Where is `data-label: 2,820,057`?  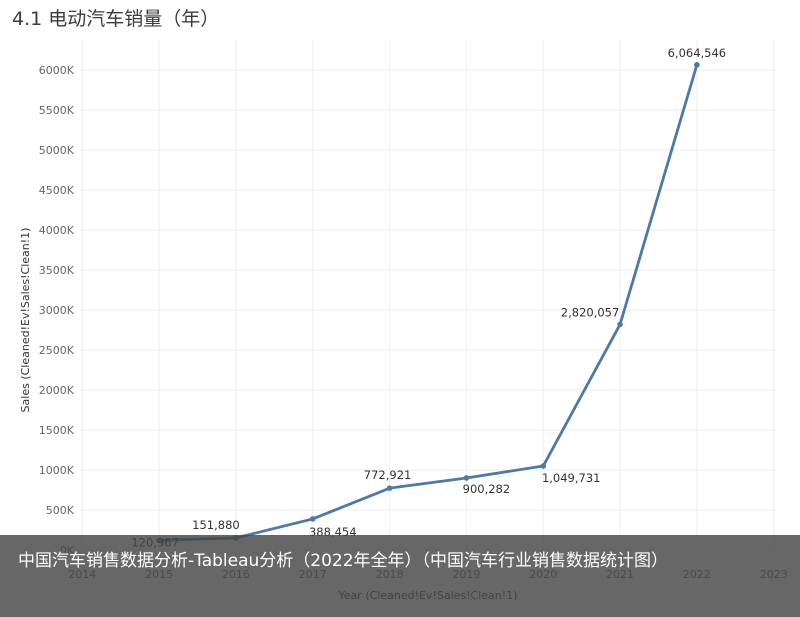 data-label: 2,820,057 is located at coordinates (590, 312).